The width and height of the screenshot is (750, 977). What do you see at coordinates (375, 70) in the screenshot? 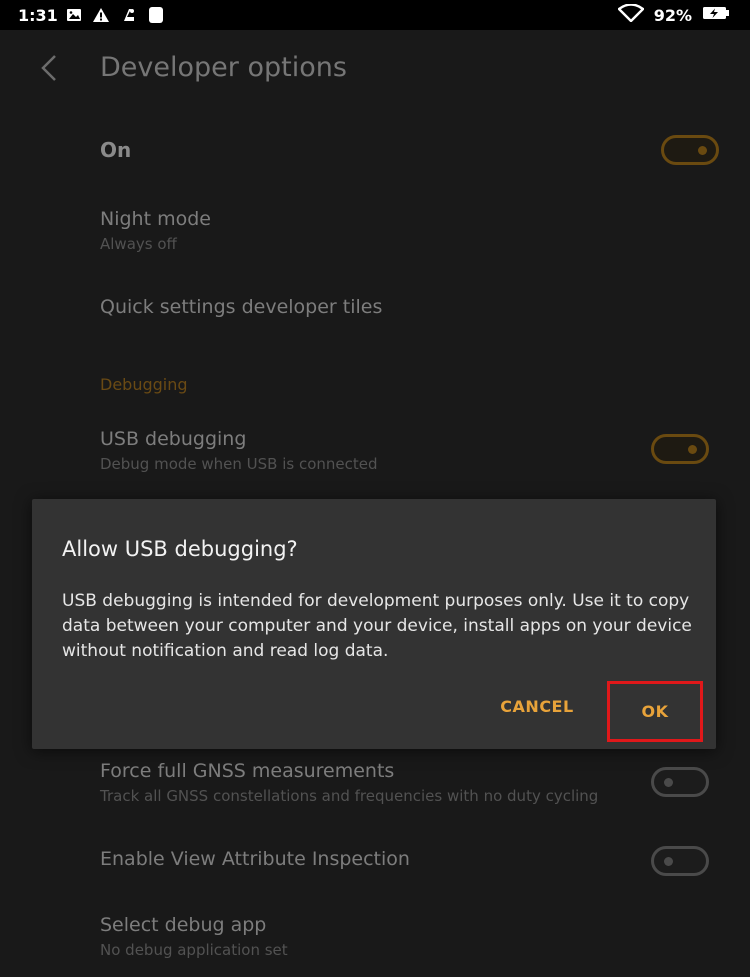
I see `app-bar: Developer options` at bounding box center [375, 70].